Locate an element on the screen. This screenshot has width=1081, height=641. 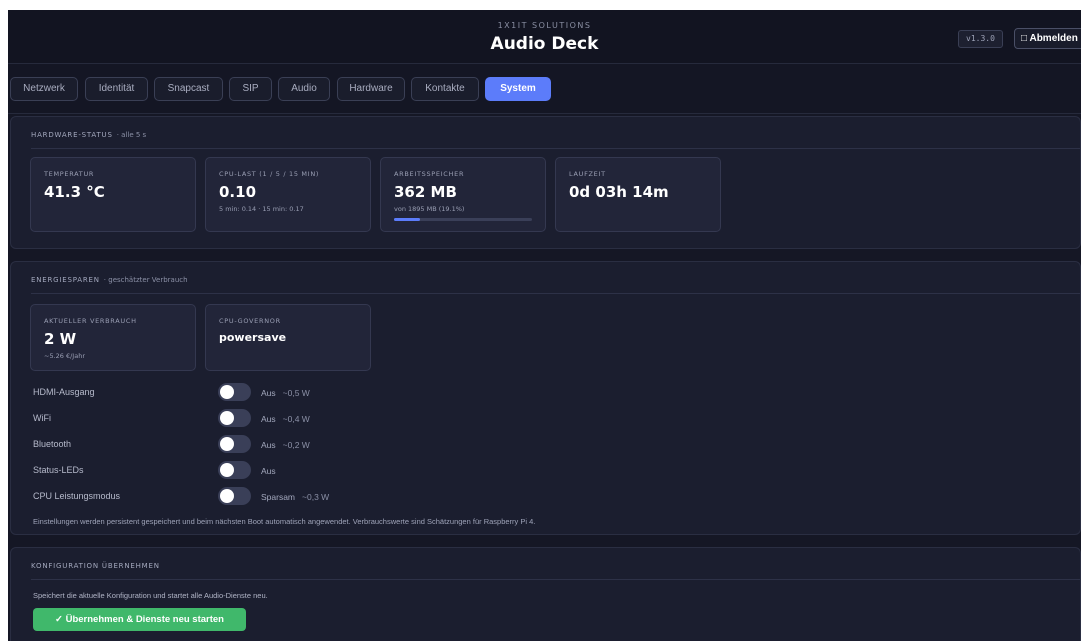
hdmi-toggle is located at coordinates (234, 392).